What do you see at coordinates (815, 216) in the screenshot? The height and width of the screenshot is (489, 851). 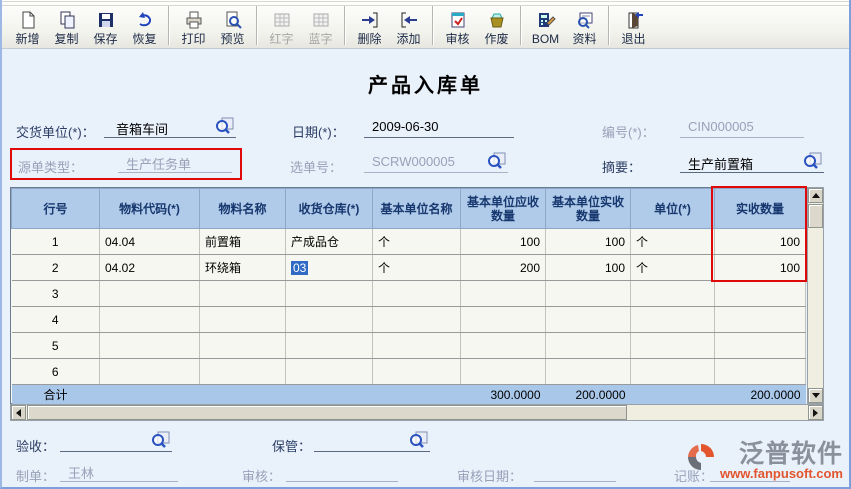 I see `vertical-scroll-thumb` at bounding box center [815, 216].